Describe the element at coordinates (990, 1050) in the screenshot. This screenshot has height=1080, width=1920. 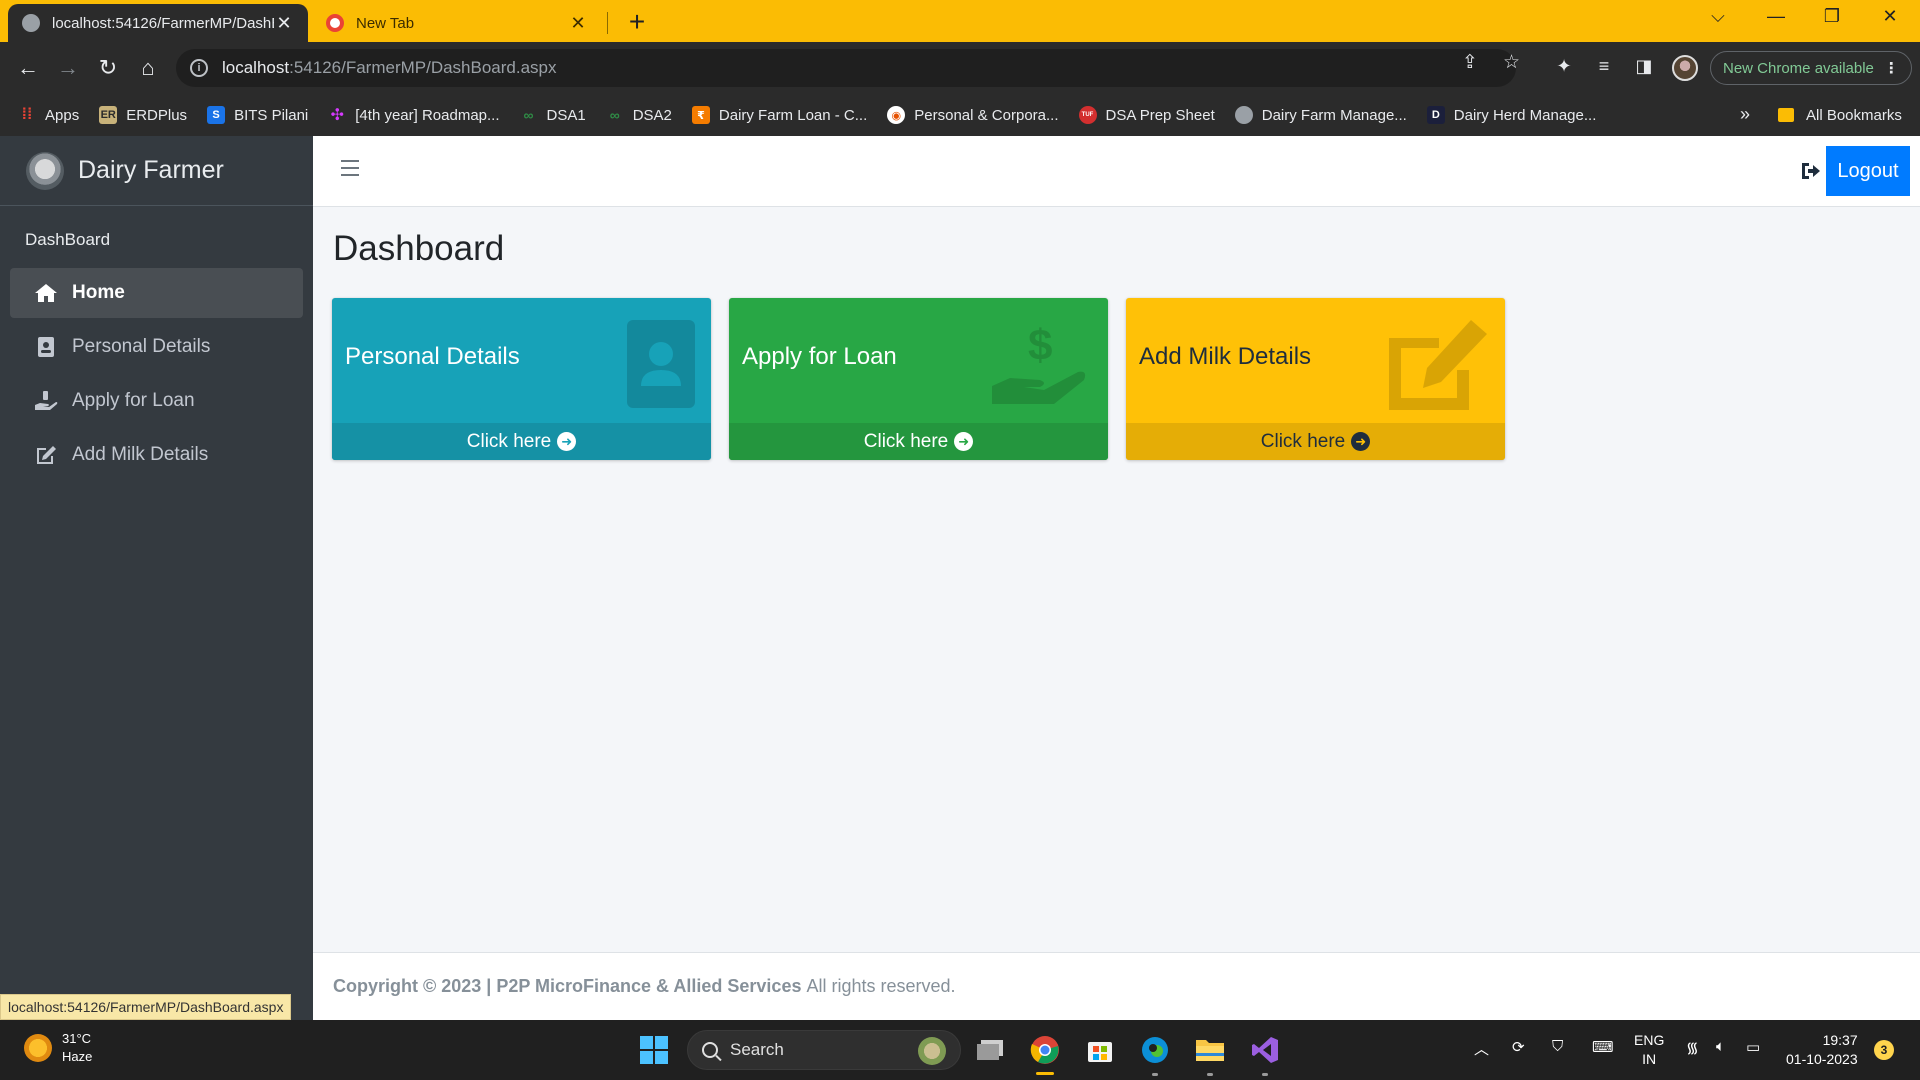
I see `task-view-icon` at that location.